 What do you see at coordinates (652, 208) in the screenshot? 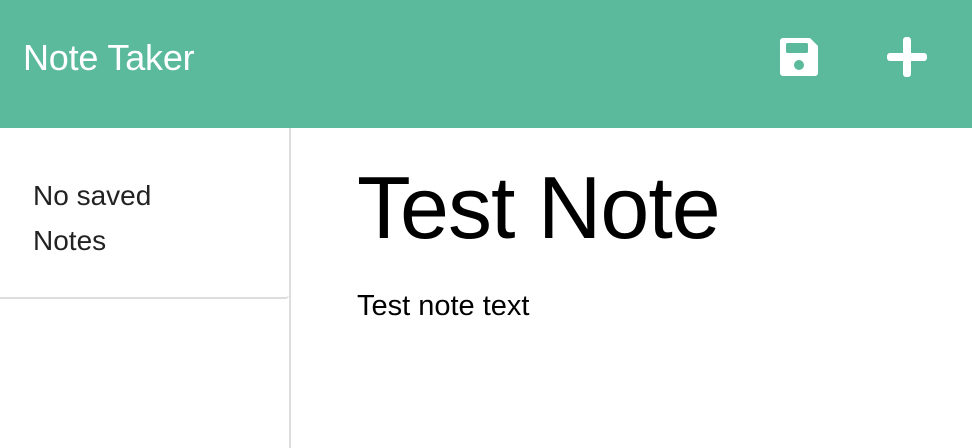
I see `note-title-input` at bounding box center [652, 208].